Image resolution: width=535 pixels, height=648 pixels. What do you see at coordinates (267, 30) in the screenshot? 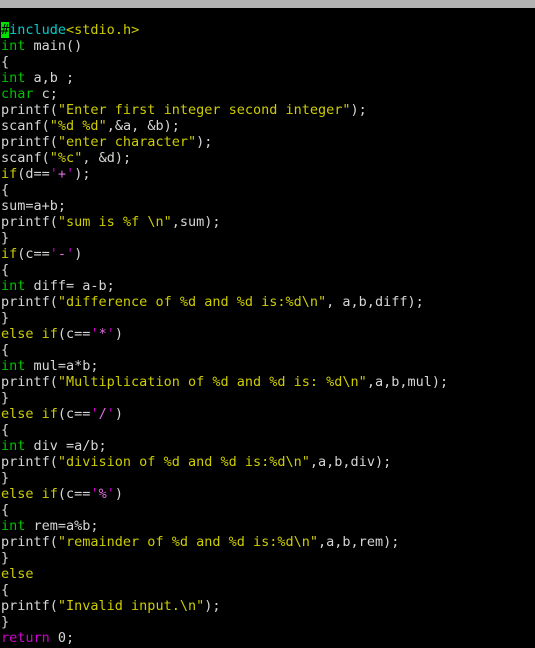
I see `code-line: #include<stdio.h>` at bounding box center [267, 30].